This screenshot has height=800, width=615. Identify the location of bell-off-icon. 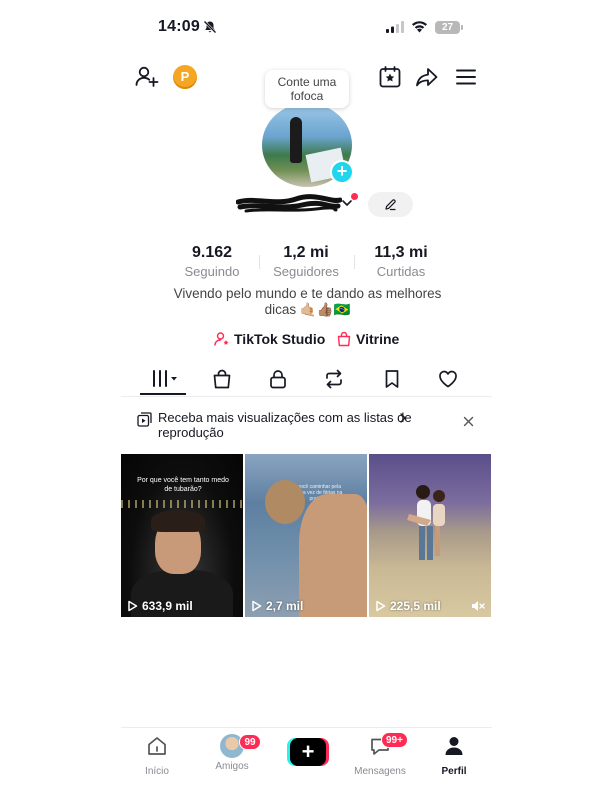
(210, 27).